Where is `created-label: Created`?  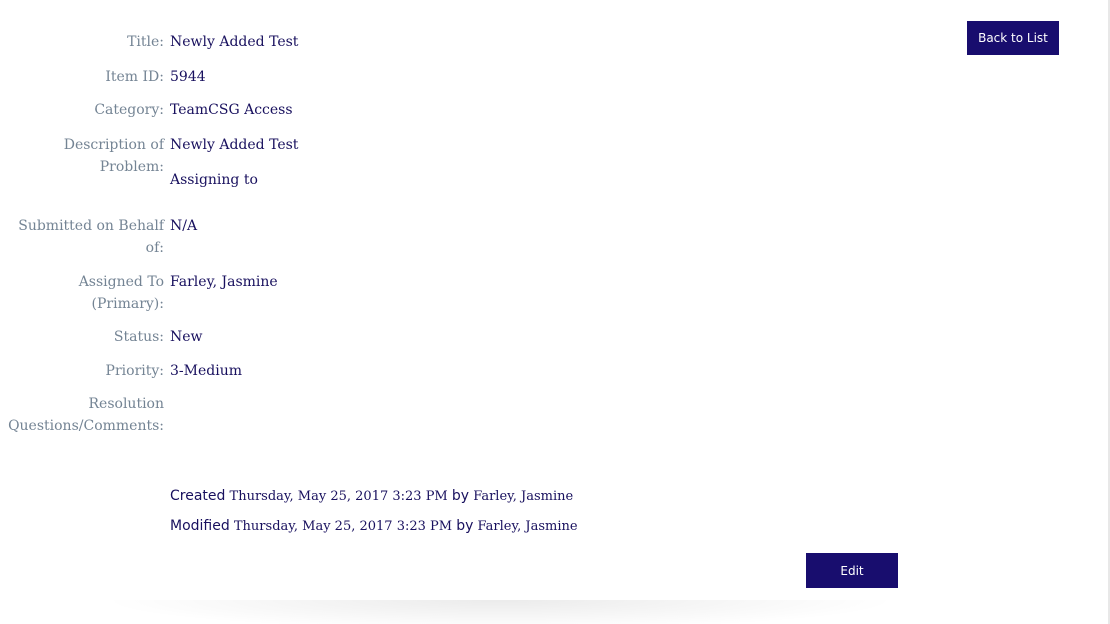 created-label: Created is located at coordinates (198, 496).